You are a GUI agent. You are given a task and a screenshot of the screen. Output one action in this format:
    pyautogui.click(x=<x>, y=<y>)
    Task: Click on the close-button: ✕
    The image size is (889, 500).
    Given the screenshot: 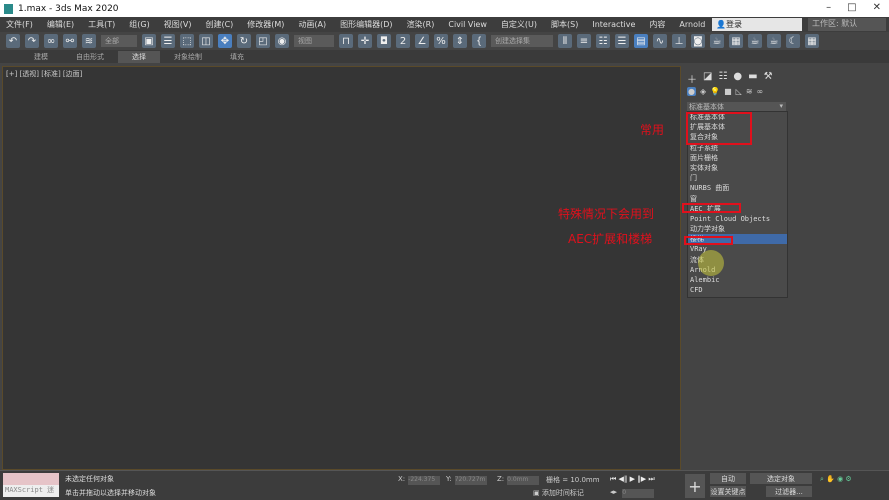 What is the action you would take?
    pyautogui.click(x=877, y=7)
    